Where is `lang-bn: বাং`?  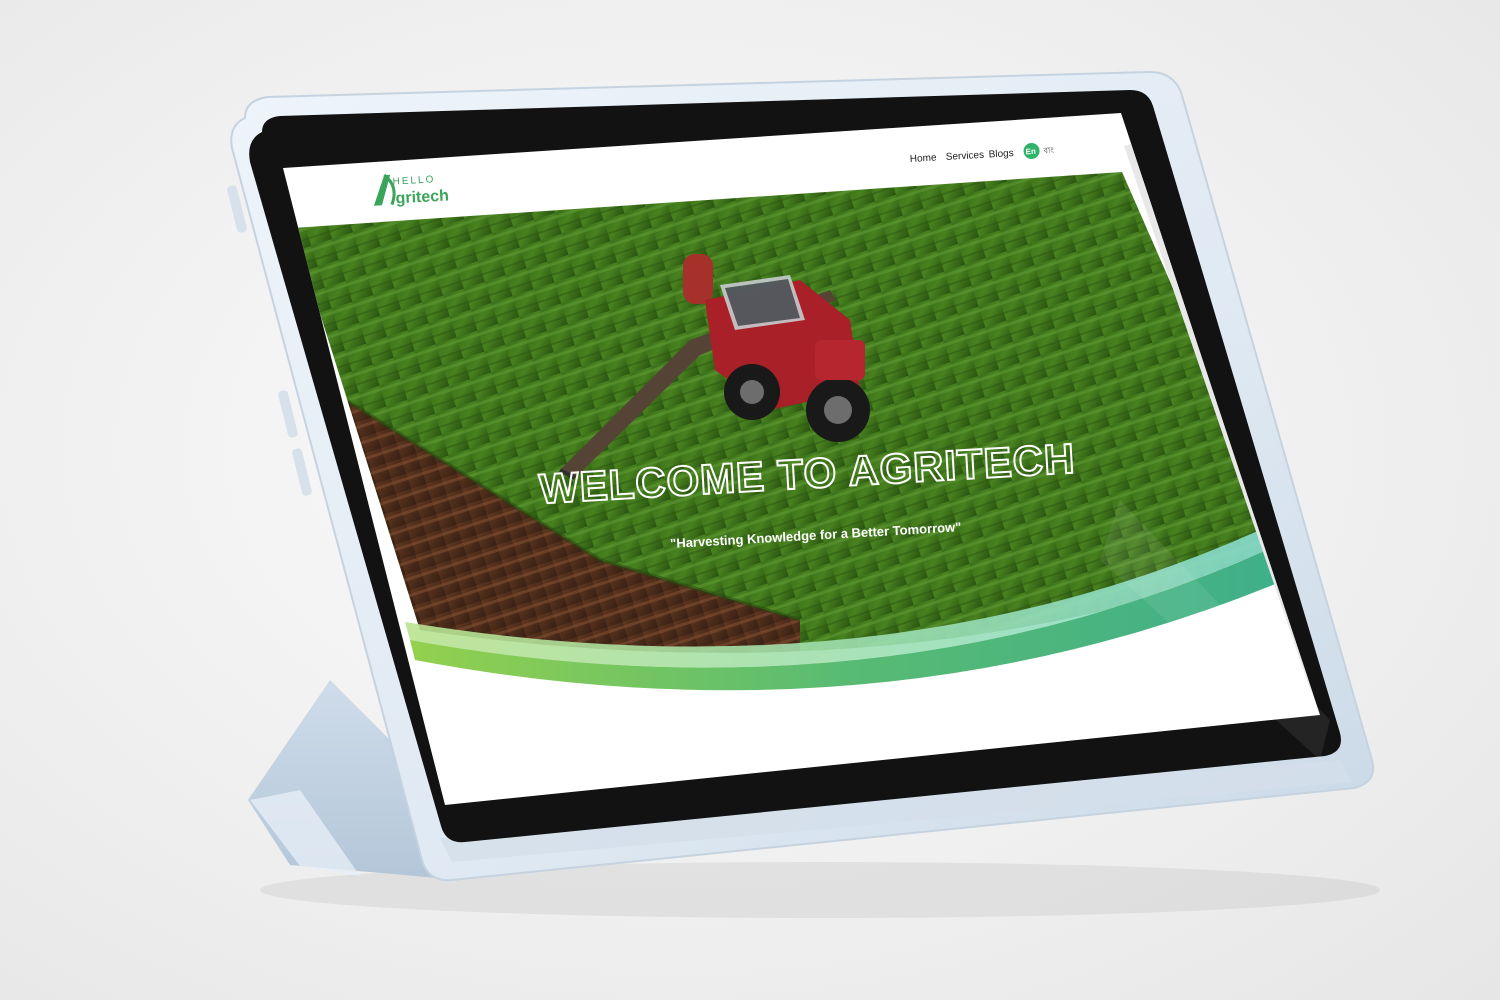
lang-bn: বাং is located at coordinates (1048, 151).